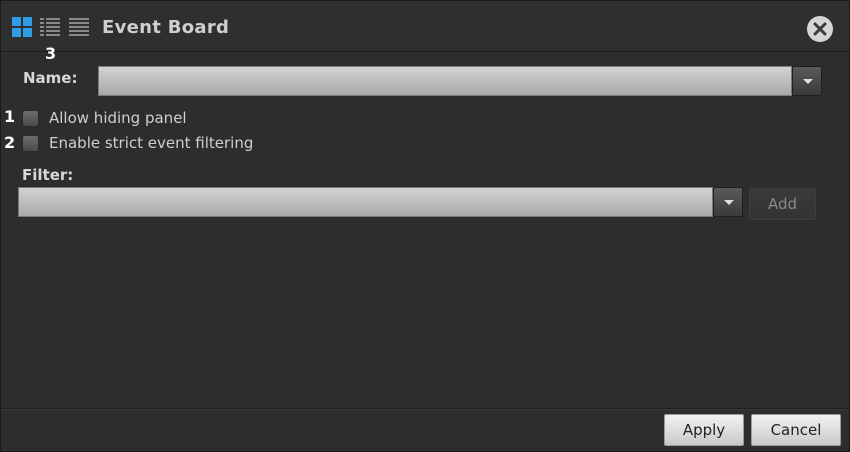 The height and width of the screenshot is (452, 850). I want to click on allow-hiding-panel-checkbox, so click(30, 118).